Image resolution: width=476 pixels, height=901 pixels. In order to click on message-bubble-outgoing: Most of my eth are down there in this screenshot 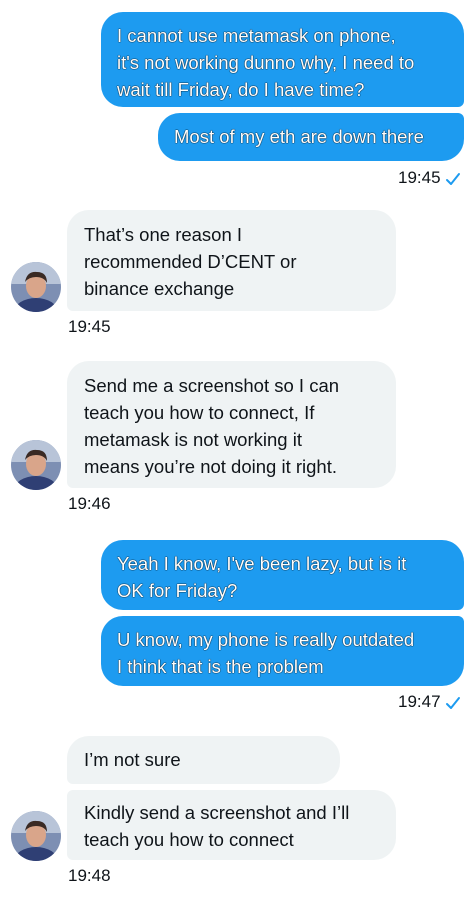, I will do `click(311, 137)`.